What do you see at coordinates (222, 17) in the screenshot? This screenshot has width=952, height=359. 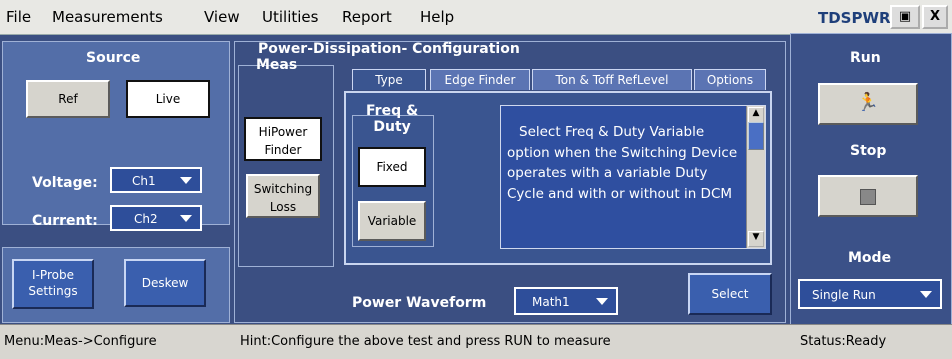 I see `menu-view: View` at bounding box center [222, 17].